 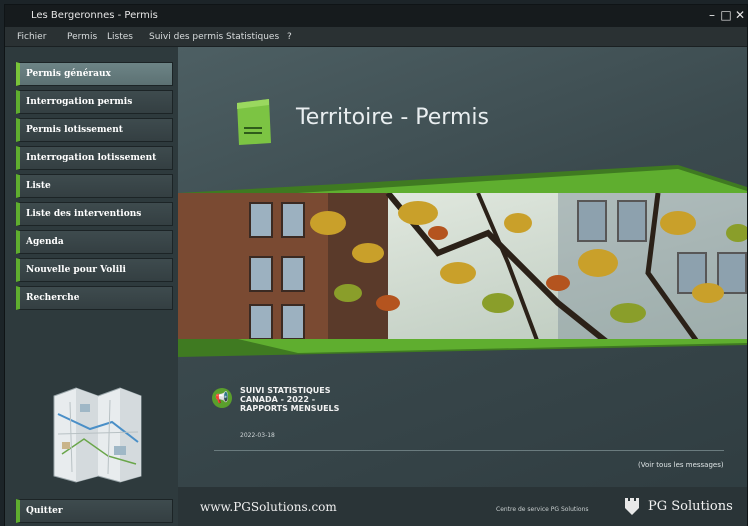 I want to click on sidebar-item-label: Permis généraux, so click(x=68, y=74).